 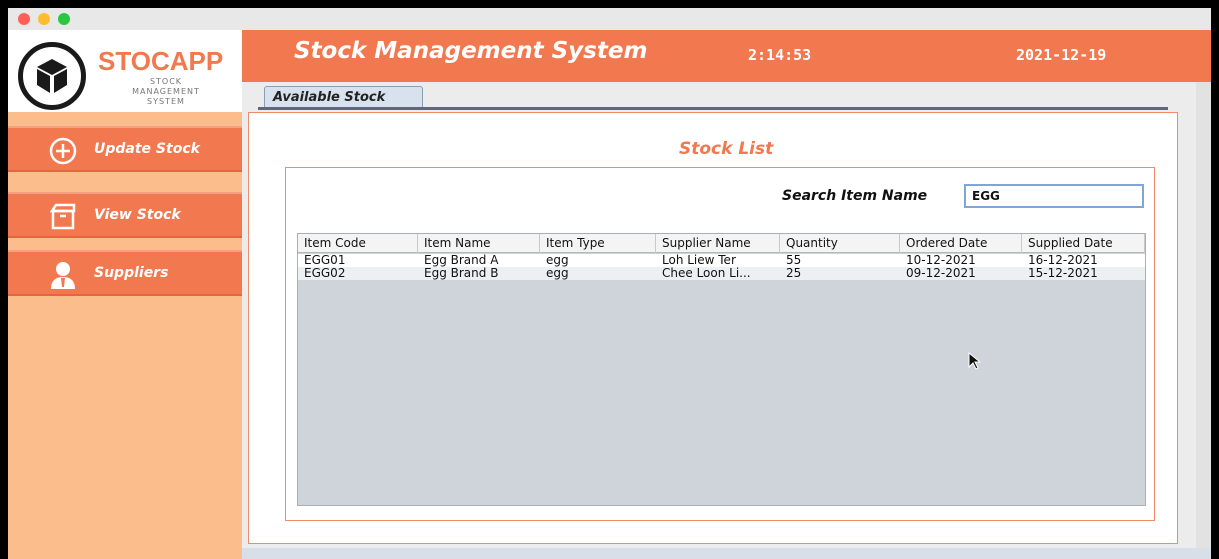 I want to click on logo-cube-icon, so click(x=52, y=76).